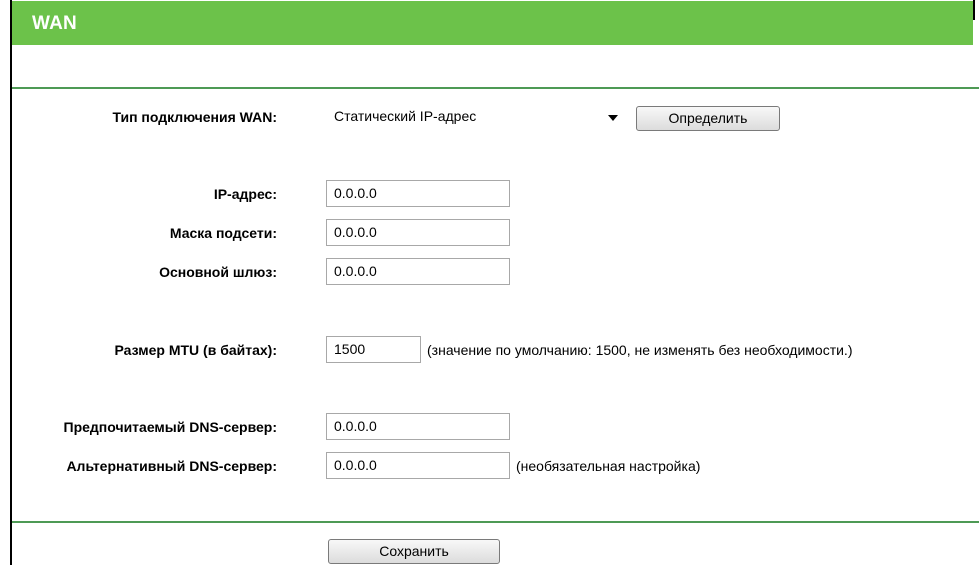  Describe the element at coordinates (974, 10) in the screenshot. I see `right-frame-border` at that location.